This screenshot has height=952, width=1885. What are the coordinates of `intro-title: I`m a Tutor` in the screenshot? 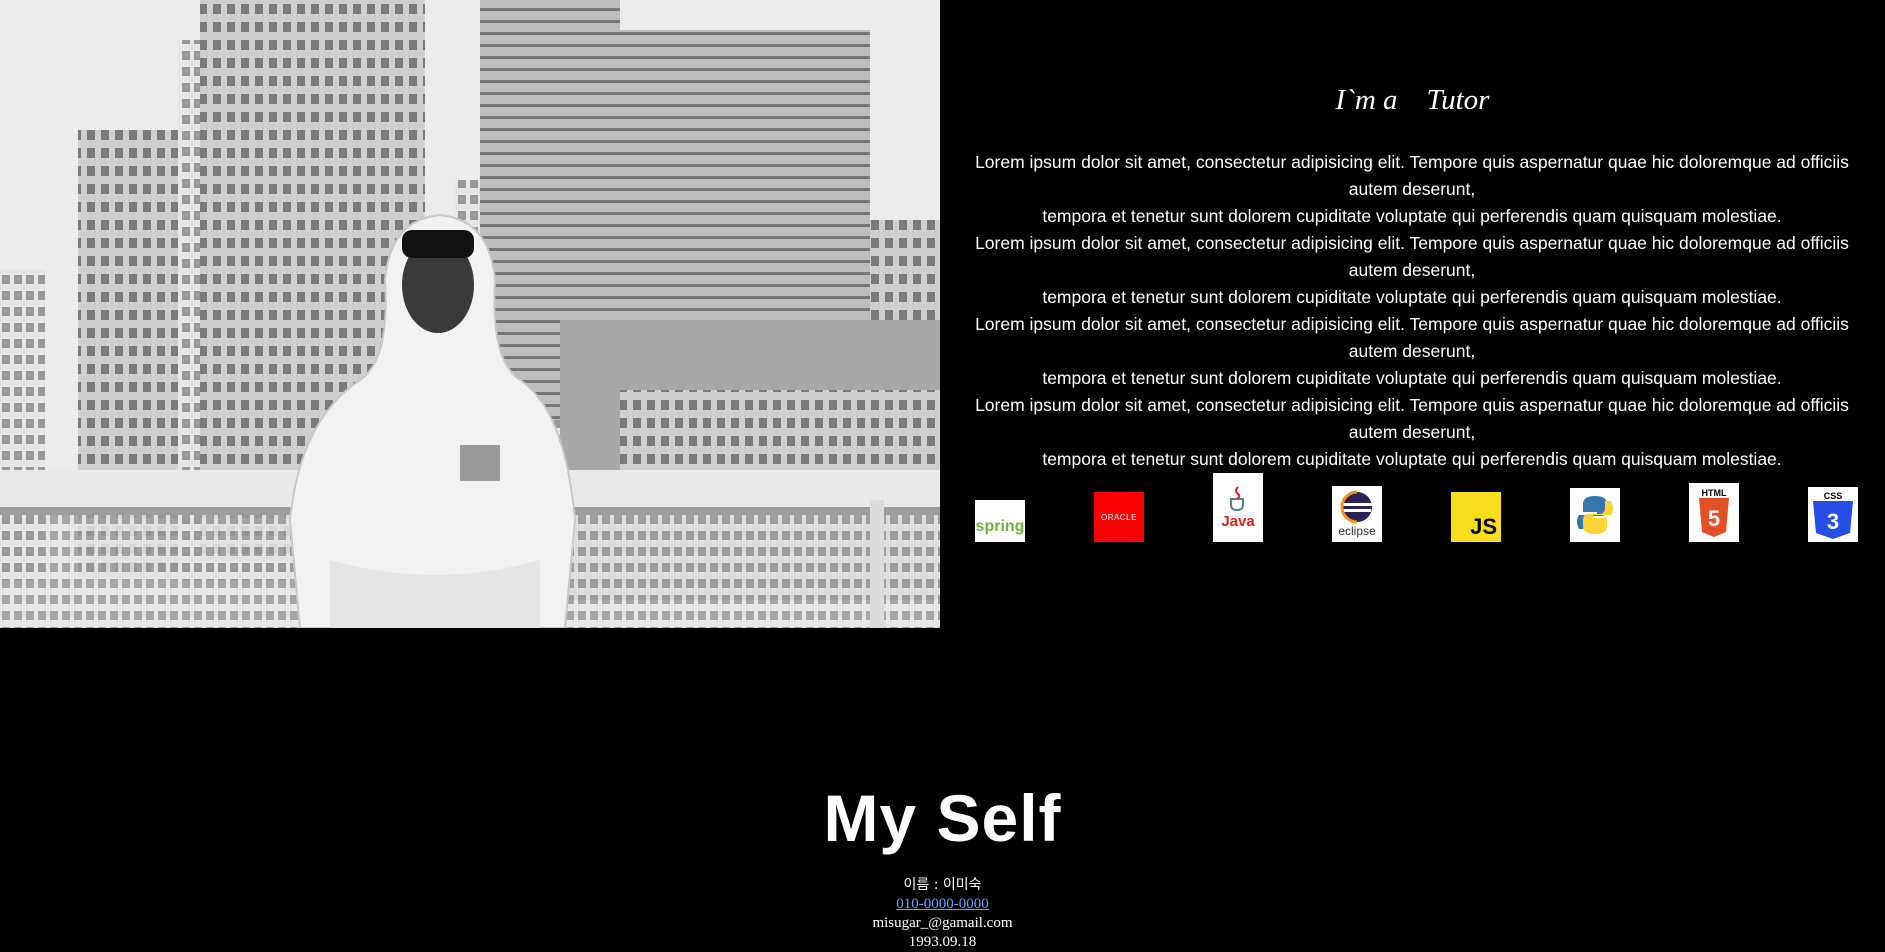 It's located at (1412, 100).